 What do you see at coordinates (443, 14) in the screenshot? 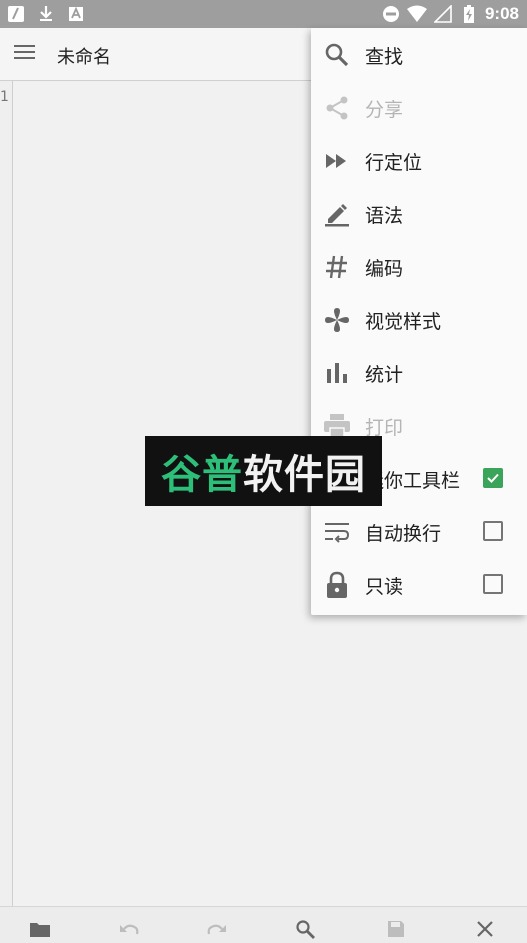
I see `signal-icon` at bounding box center [443, 14].